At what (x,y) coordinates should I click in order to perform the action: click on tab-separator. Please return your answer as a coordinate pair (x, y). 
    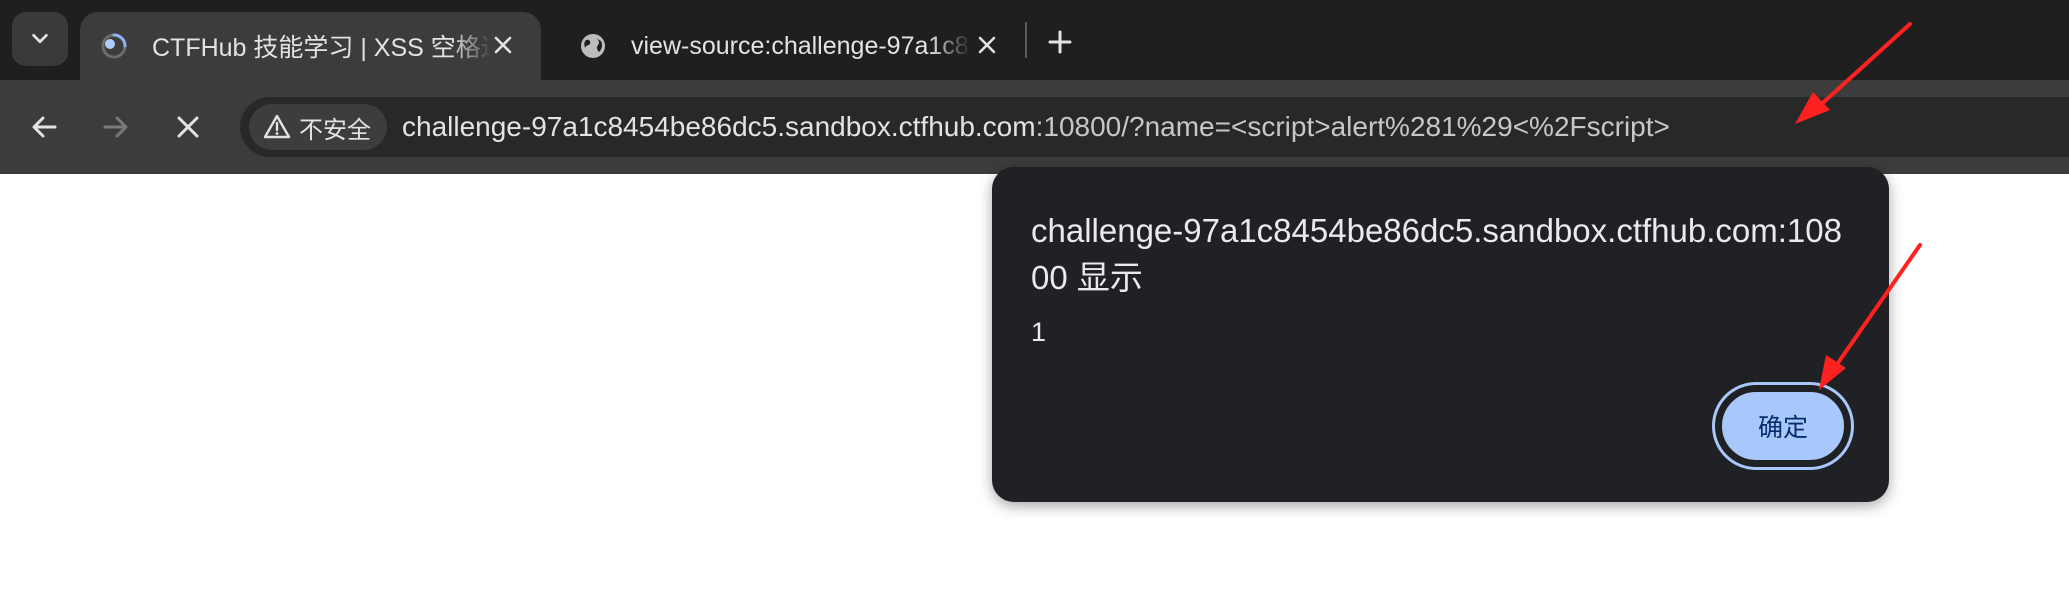
    Looking at the image, I should click on (1026, 40).